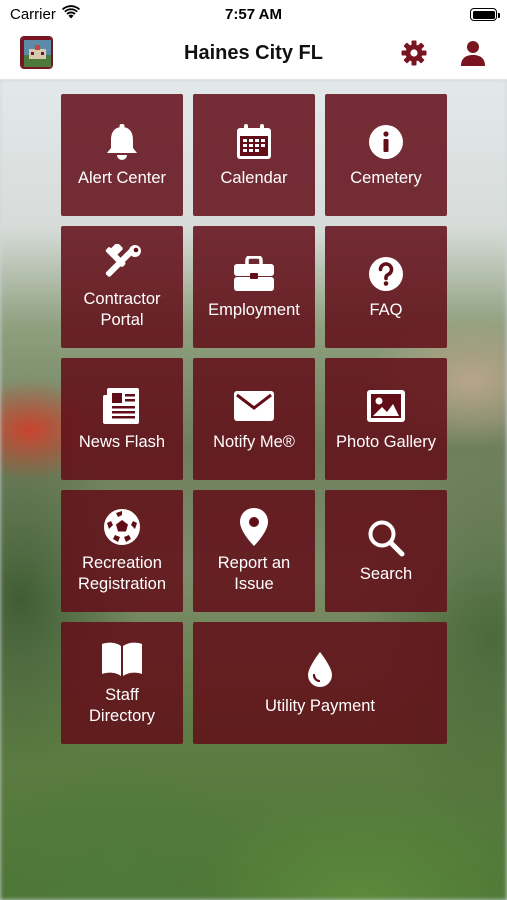 Image resolution: width=507 pixels, height=900 pixels. Describe the element at coordinates (254, 551) in the screenshot. I see `tile-report-an-issue: Report an Issue` at that location.